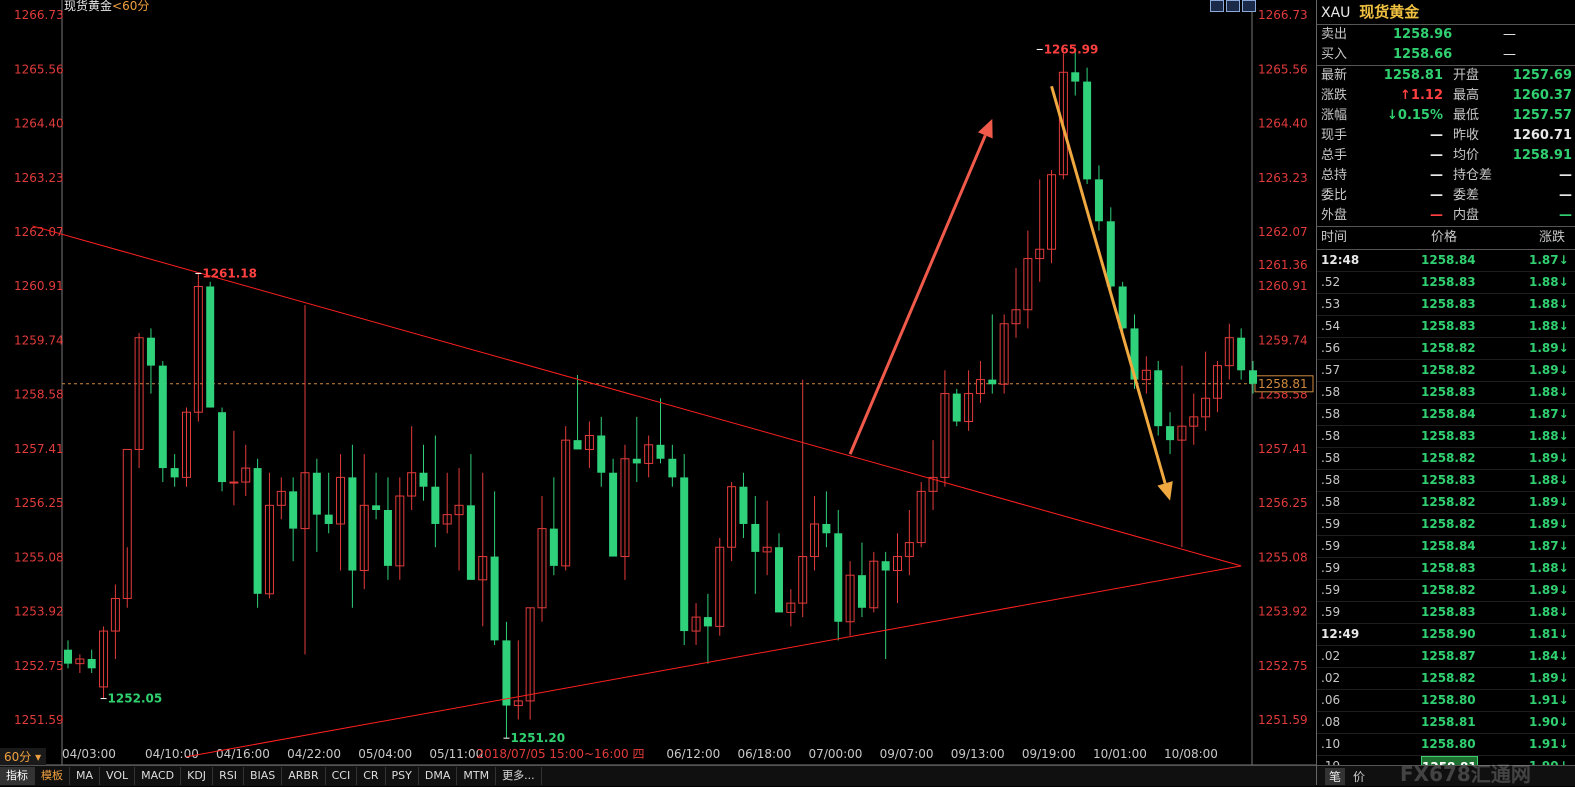 The image size is (1575, 787). Describe the element at coordinates (39, 449) in the screenshot. I see `y-tick-label-left: 1257.41` at that location.